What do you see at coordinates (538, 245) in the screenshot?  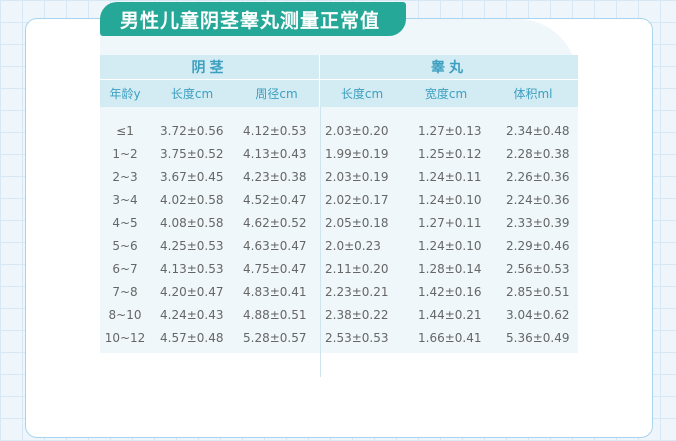 I see `cell-testis-volume: 2.29±0.46` at bounding box center [538, 245].